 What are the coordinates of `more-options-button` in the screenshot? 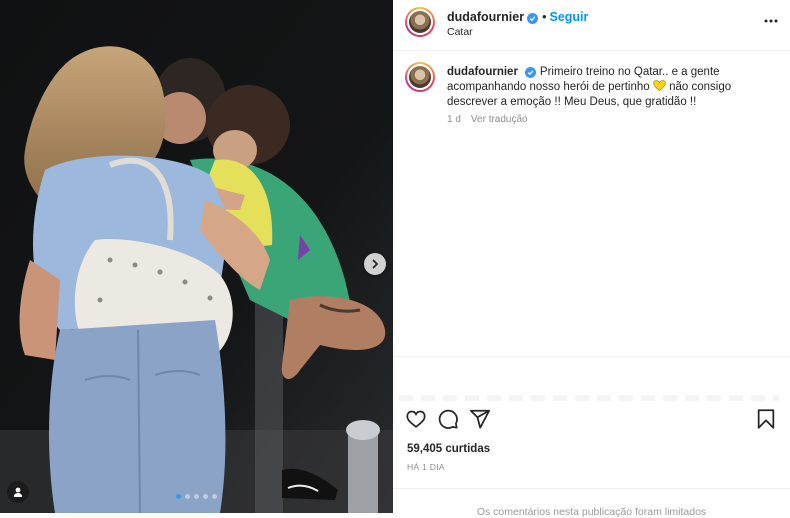 It's located at (771, 21).